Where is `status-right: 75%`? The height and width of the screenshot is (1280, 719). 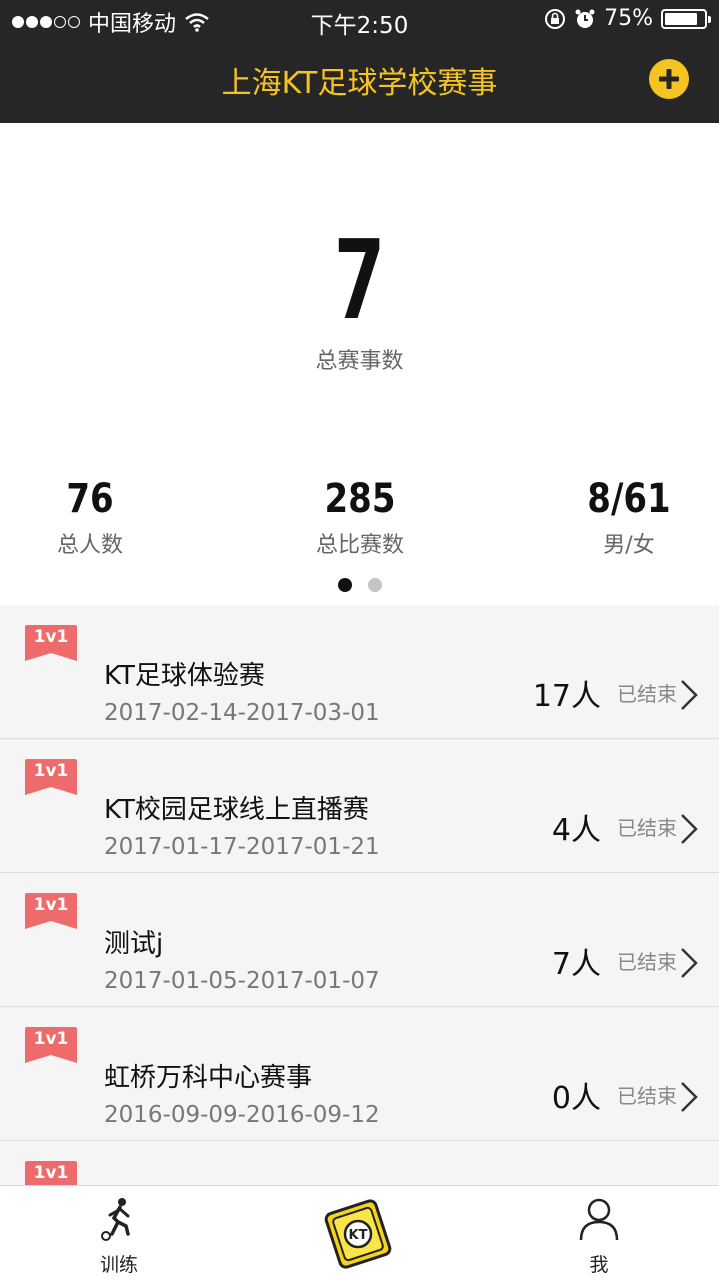 status-right: 75% is located at coordinates (627, 18).